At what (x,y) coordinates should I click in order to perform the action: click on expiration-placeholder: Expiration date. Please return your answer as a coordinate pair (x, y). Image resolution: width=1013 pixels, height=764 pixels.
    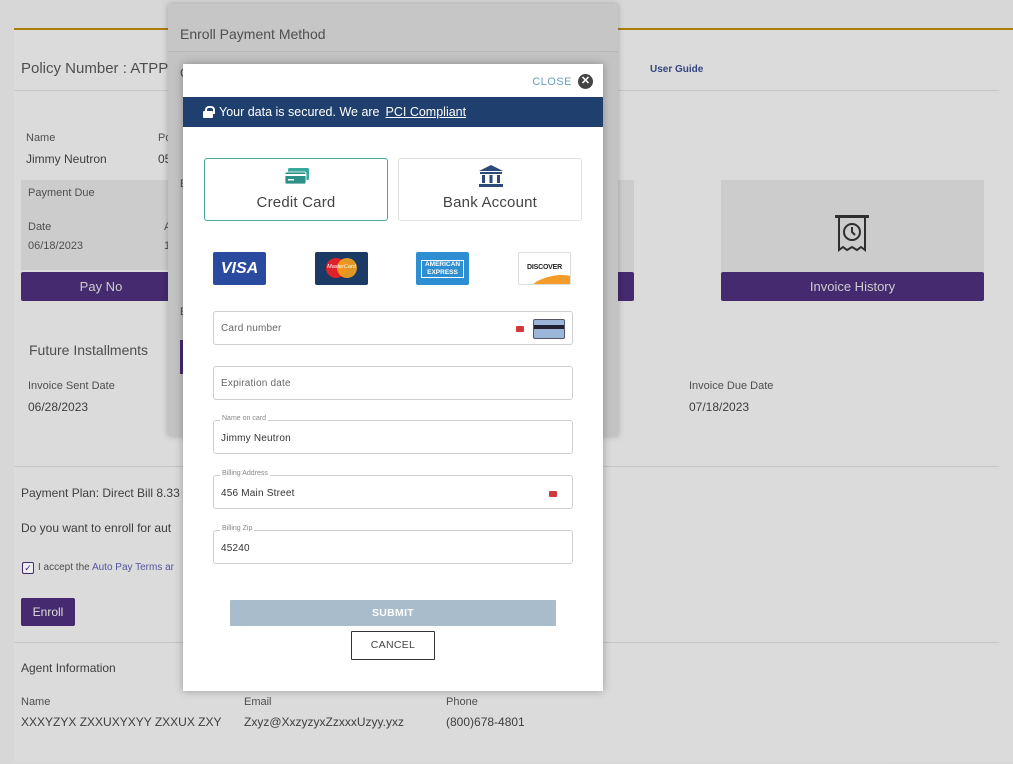
    Looking at the image, I should click on (256, 383).